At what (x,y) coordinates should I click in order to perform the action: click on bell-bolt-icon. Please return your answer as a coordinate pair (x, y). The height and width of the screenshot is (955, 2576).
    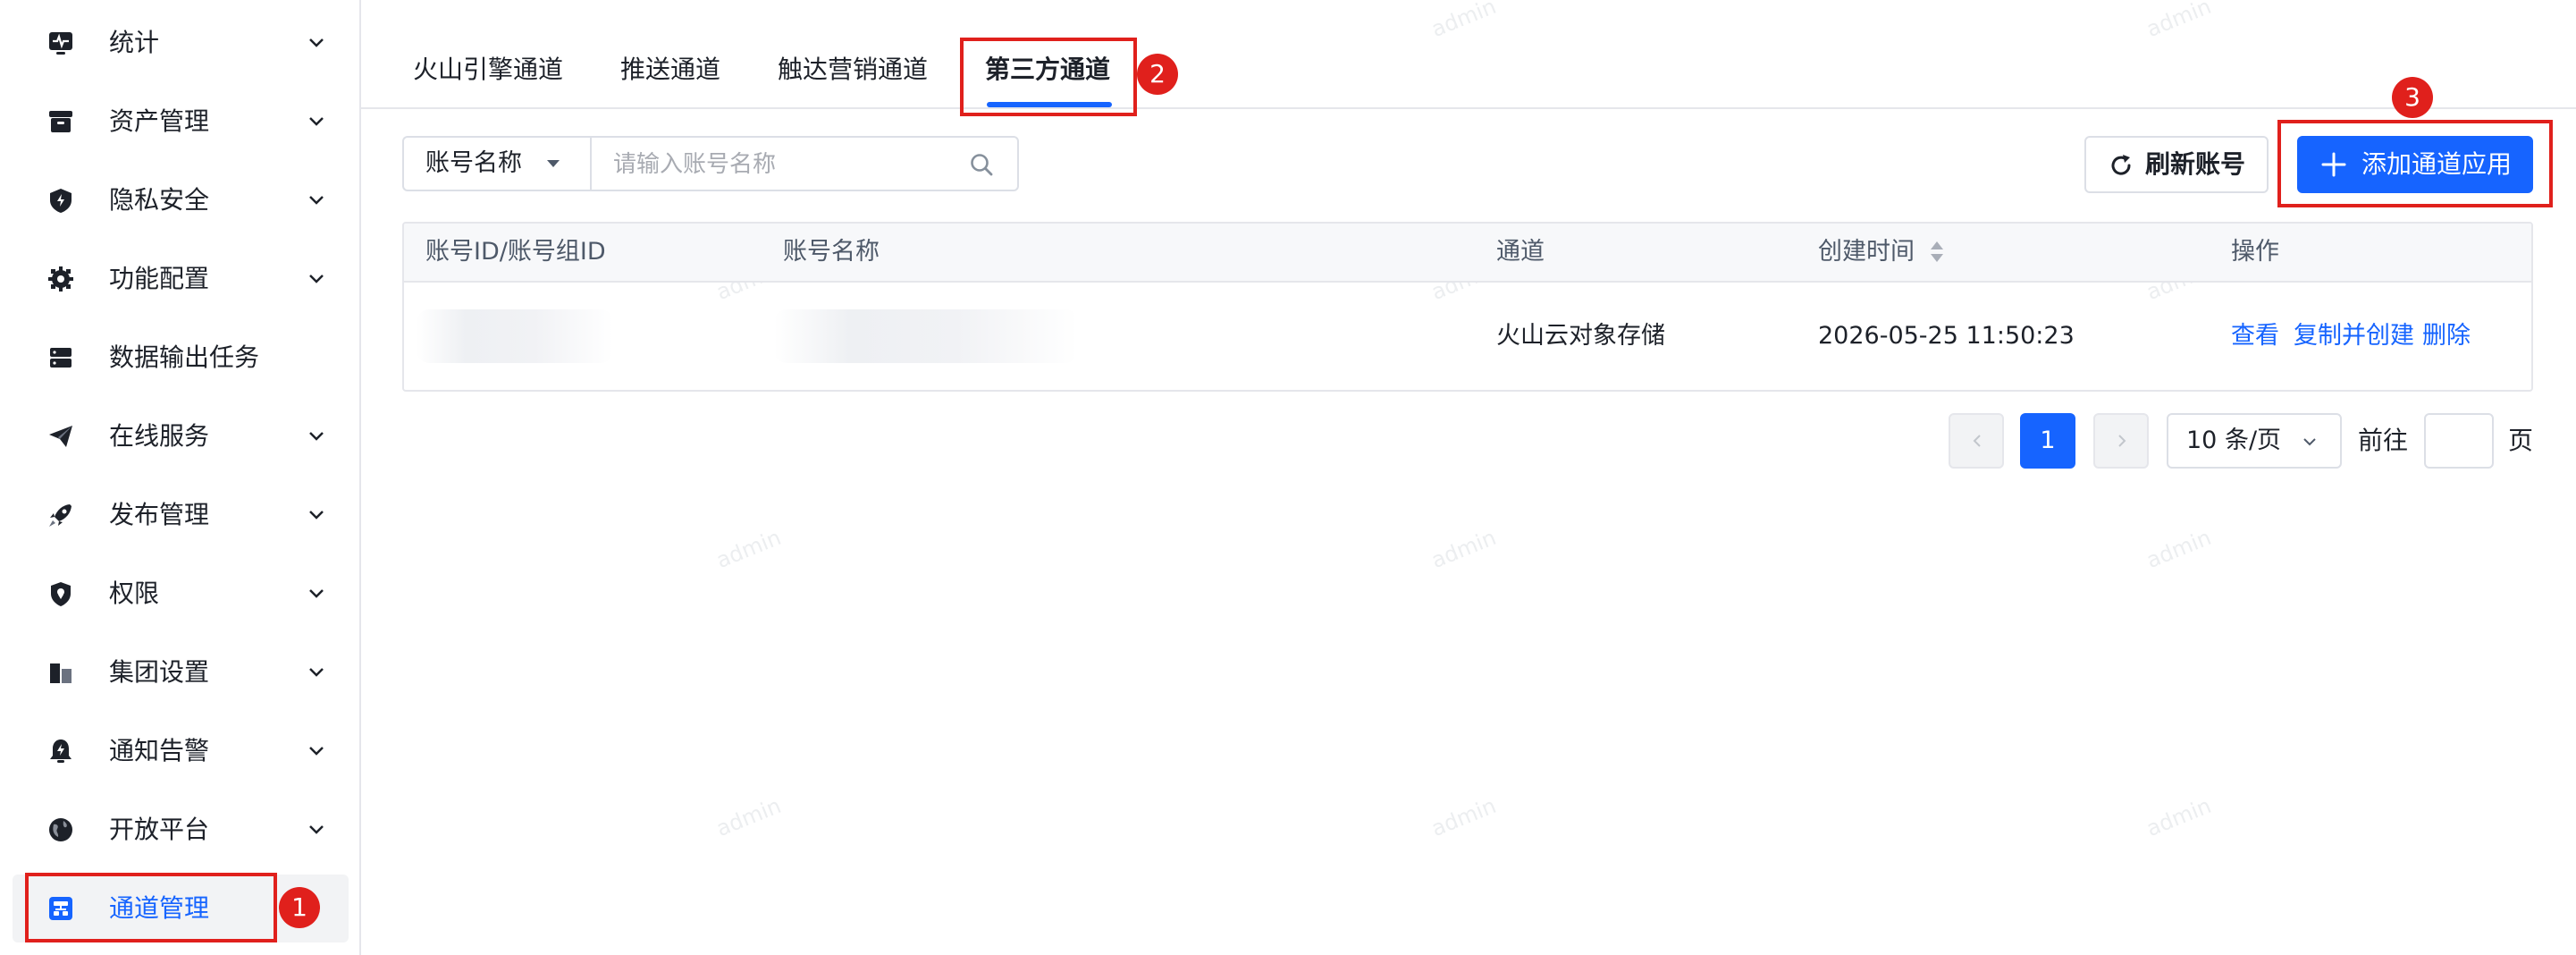
    Looking at the image, I should click on (61, 751).